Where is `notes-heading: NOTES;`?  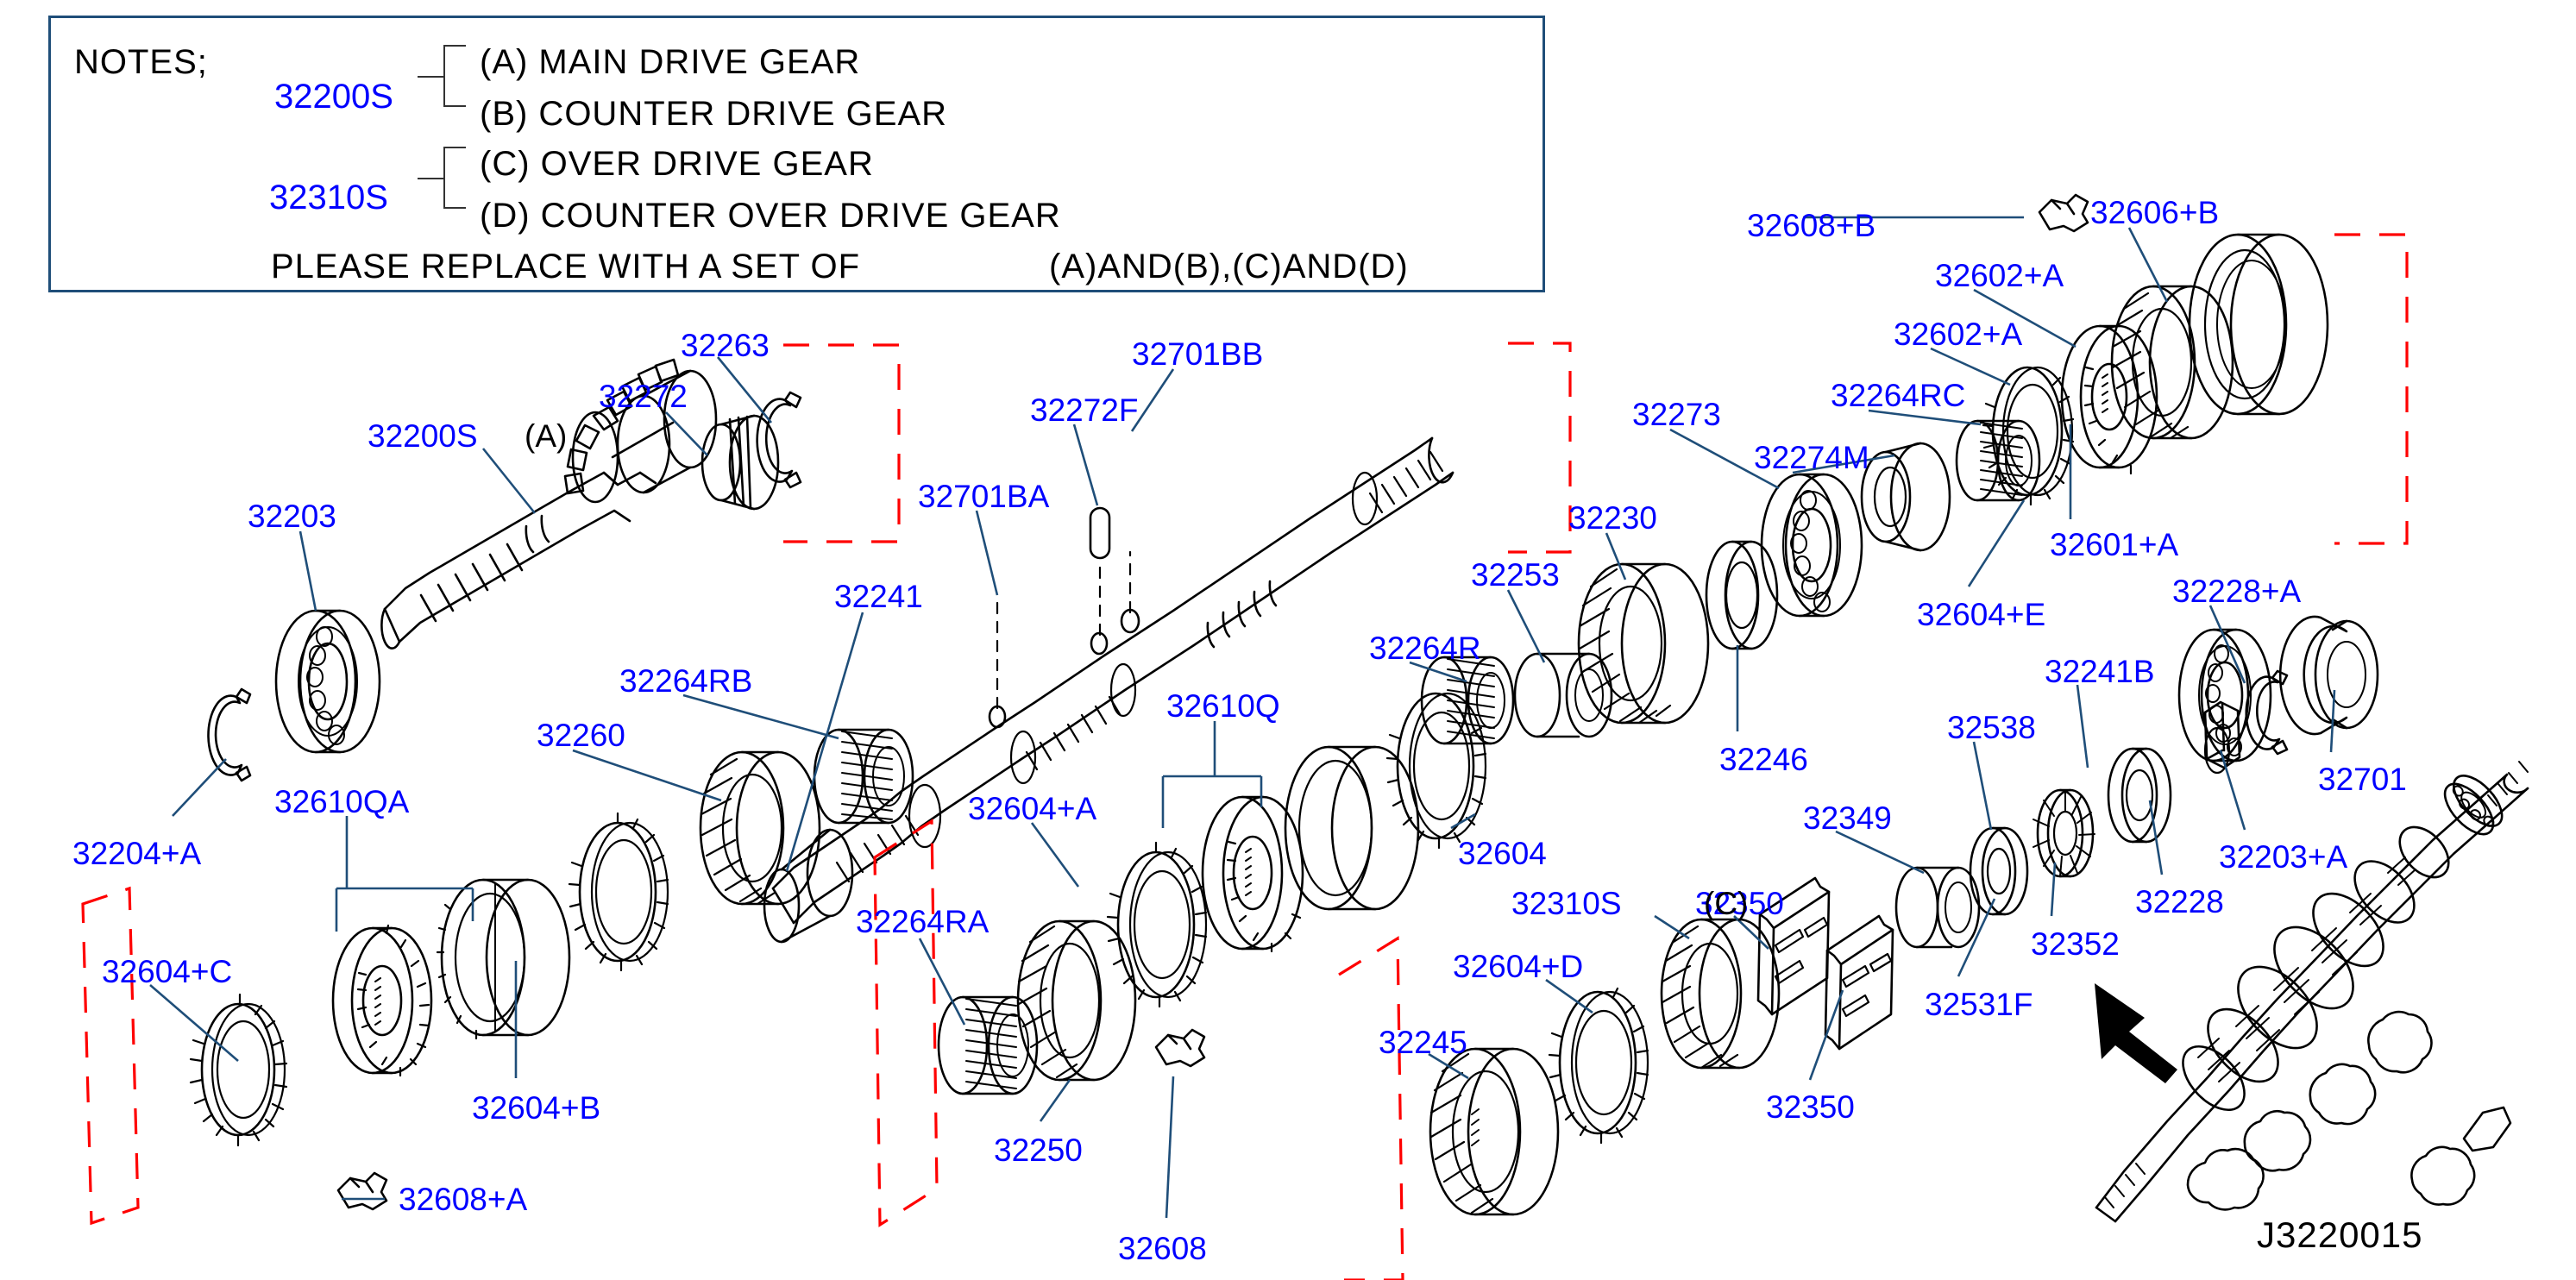
notes-heading: NOTES; is located at coordinates (141, 62).